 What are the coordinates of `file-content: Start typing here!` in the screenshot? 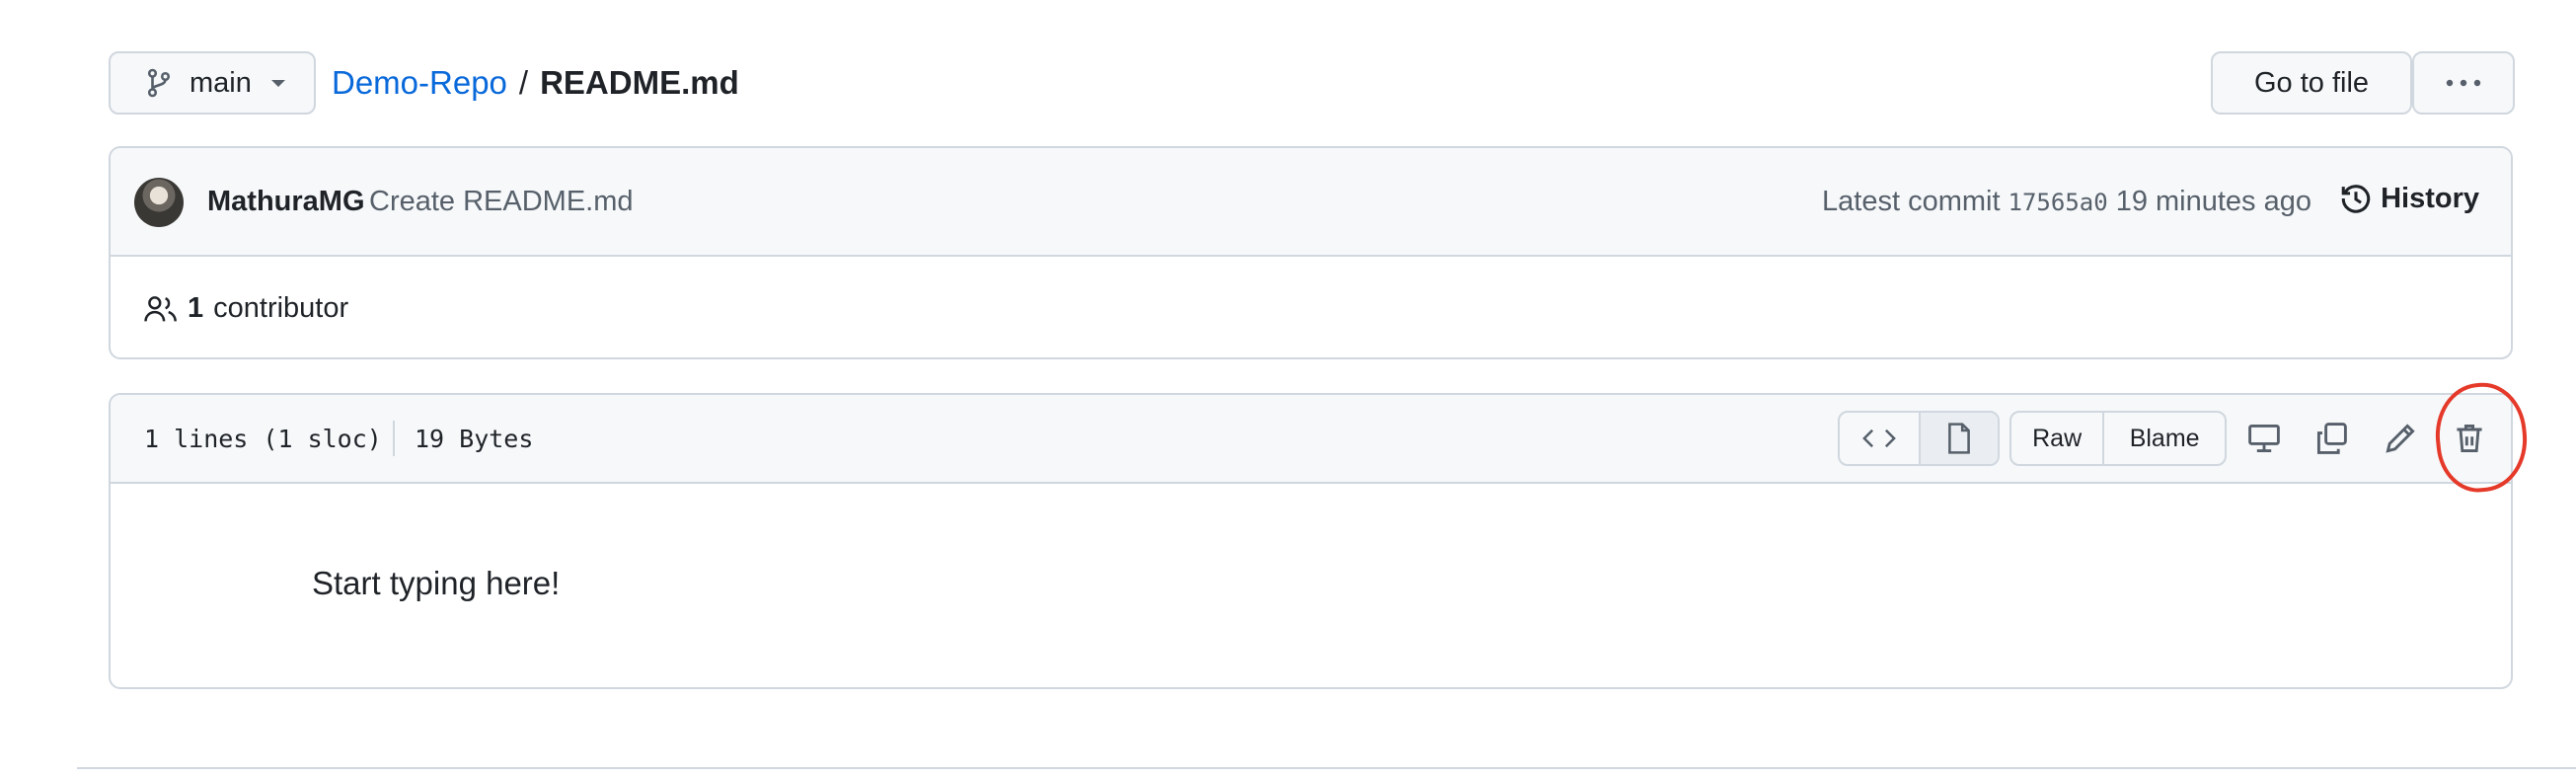 It's located at (436, 583).